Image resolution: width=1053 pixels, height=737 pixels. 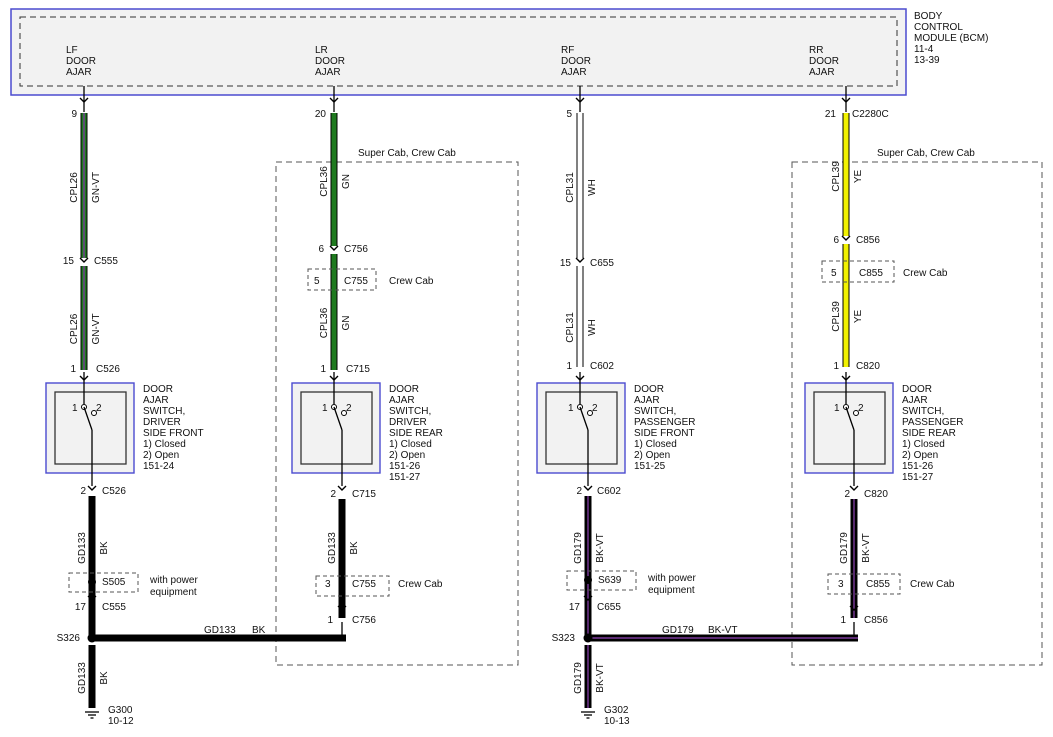 I want to click on switch-label-line: 151-26, so click(x=405, y=466).